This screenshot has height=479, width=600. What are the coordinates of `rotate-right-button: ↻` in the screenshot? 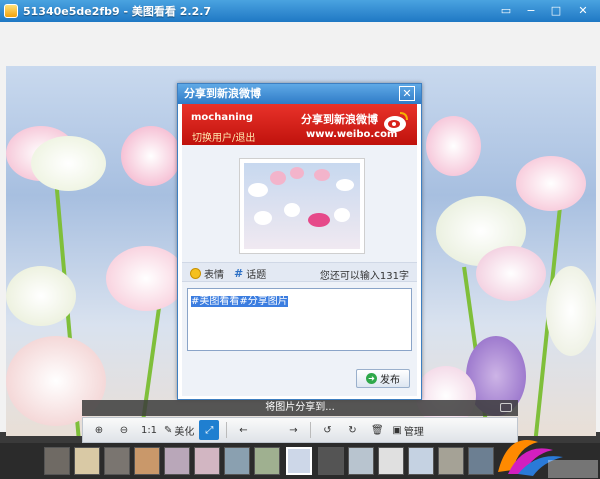 It's located at (352, 430).